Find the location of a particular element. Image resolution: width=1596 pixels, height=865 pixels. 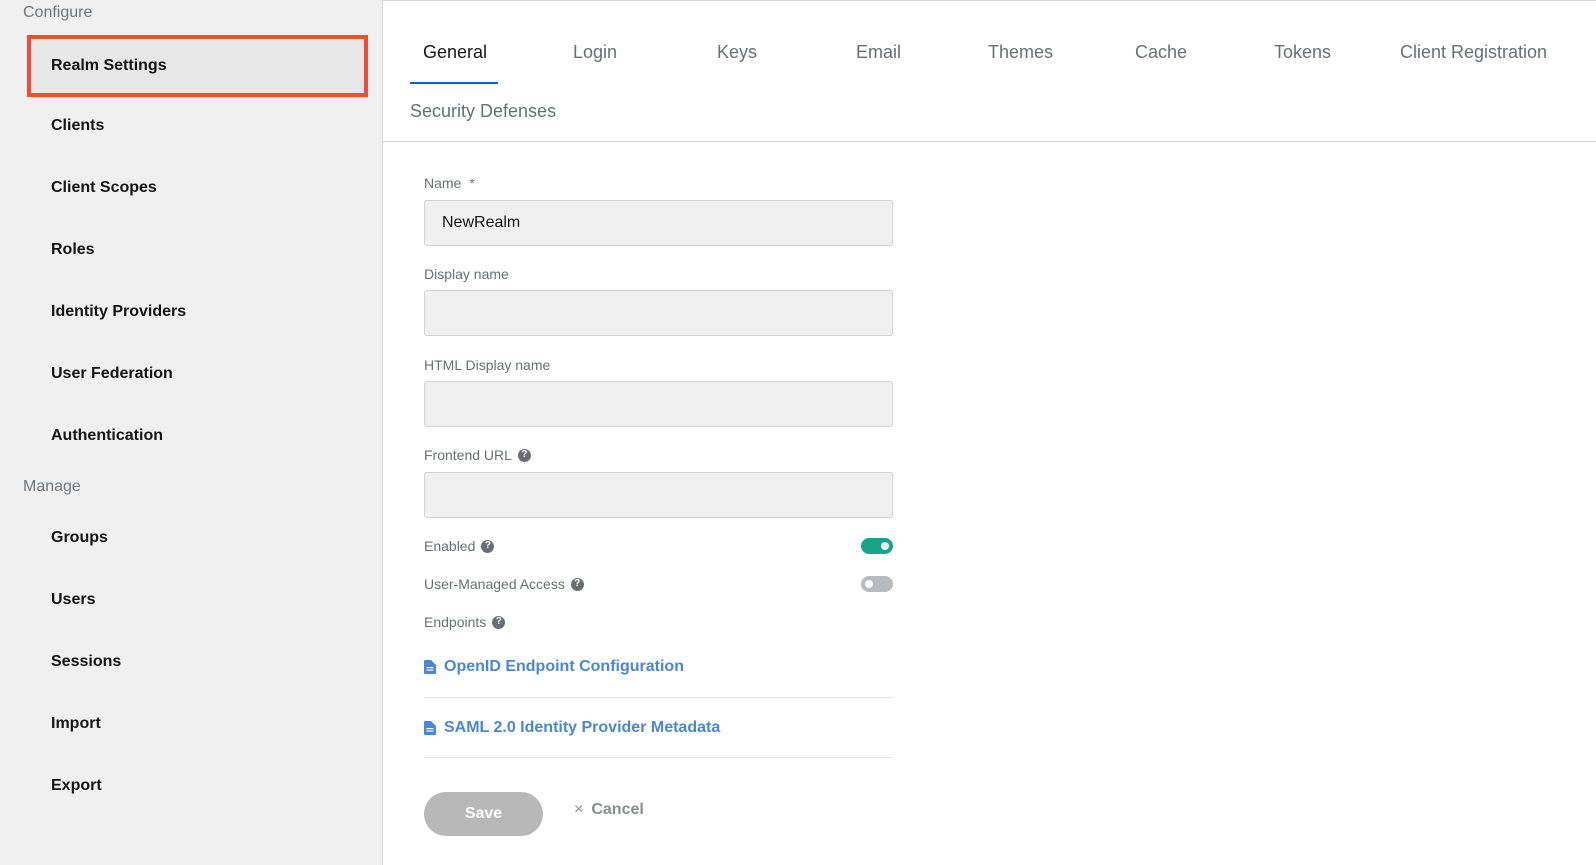

html-display-name-field is located at coordinates (658, 404).